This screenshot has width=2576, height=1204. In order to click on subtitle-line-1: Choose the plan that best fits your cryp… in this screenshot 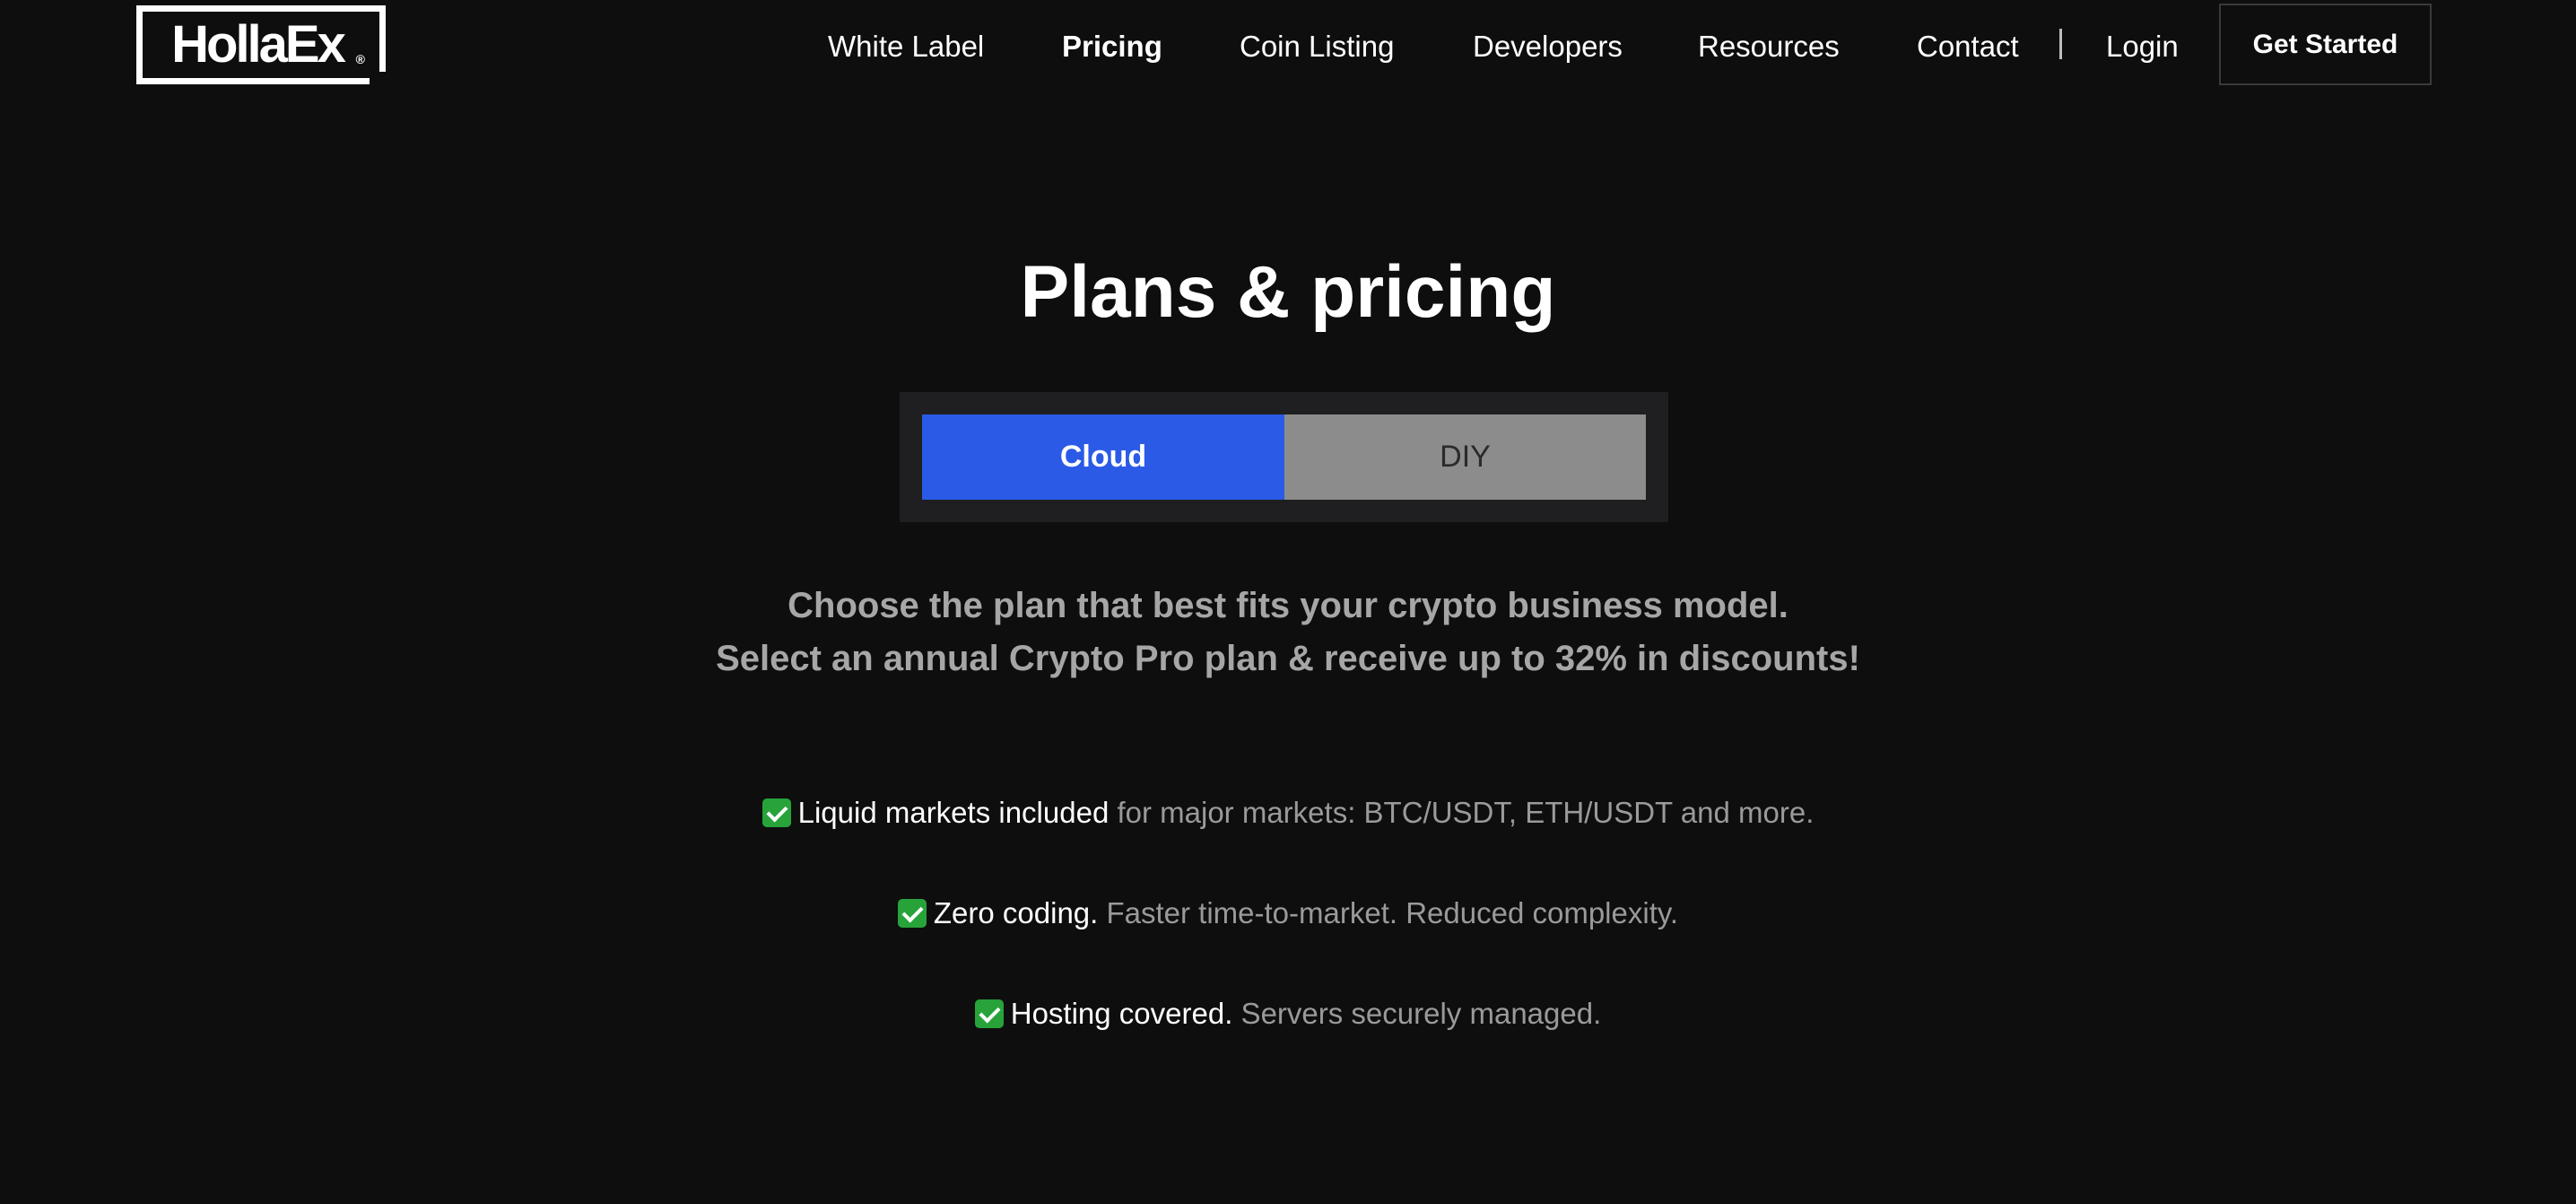, I will do `click(1288, 605)`.